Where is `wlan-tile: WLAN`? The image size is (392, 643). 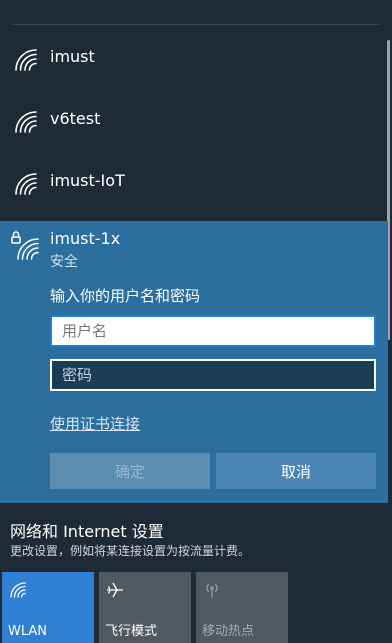 wlan-tile: WLAN is located at coordinates (48, 607).